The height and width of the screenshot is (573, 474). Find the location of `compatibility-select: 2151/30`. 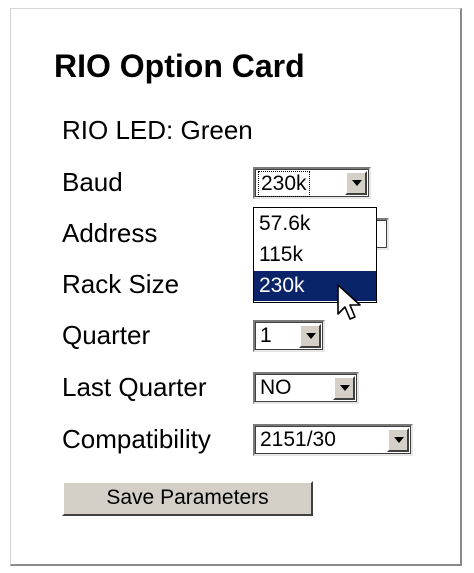

compatibility-select: 2151/30 is located at coordinates (333, 440).